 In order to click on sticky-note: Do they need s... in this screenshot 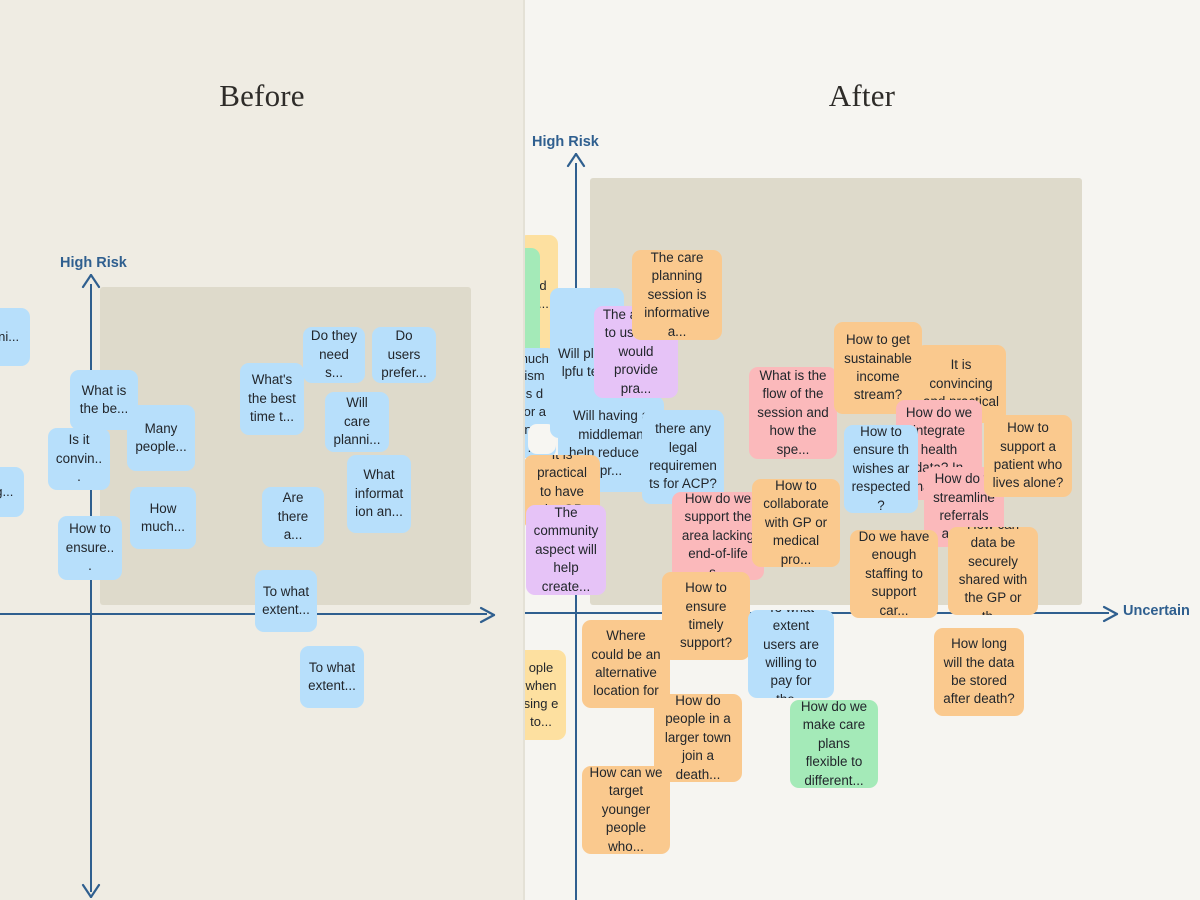, I will do `click(334, 355)`.